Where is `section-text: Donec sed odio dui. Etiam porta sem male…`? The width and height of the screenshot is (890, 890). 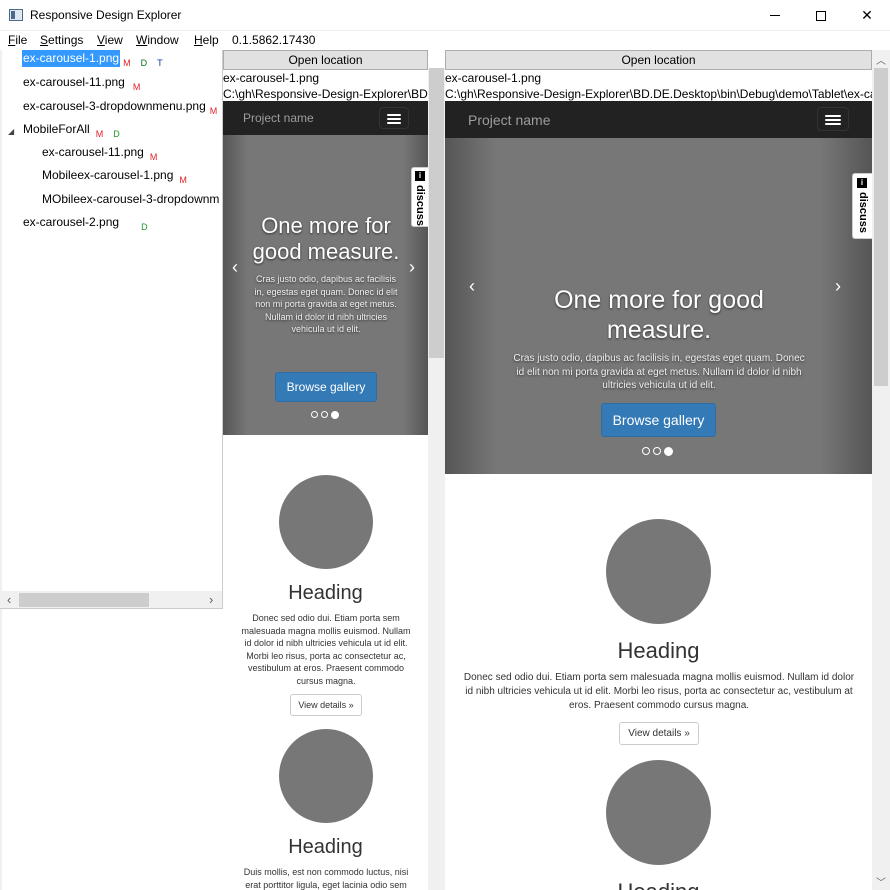 section-text: Donec sed odio dui. Etiam porta sem male… is located at coordinates (659, 691).